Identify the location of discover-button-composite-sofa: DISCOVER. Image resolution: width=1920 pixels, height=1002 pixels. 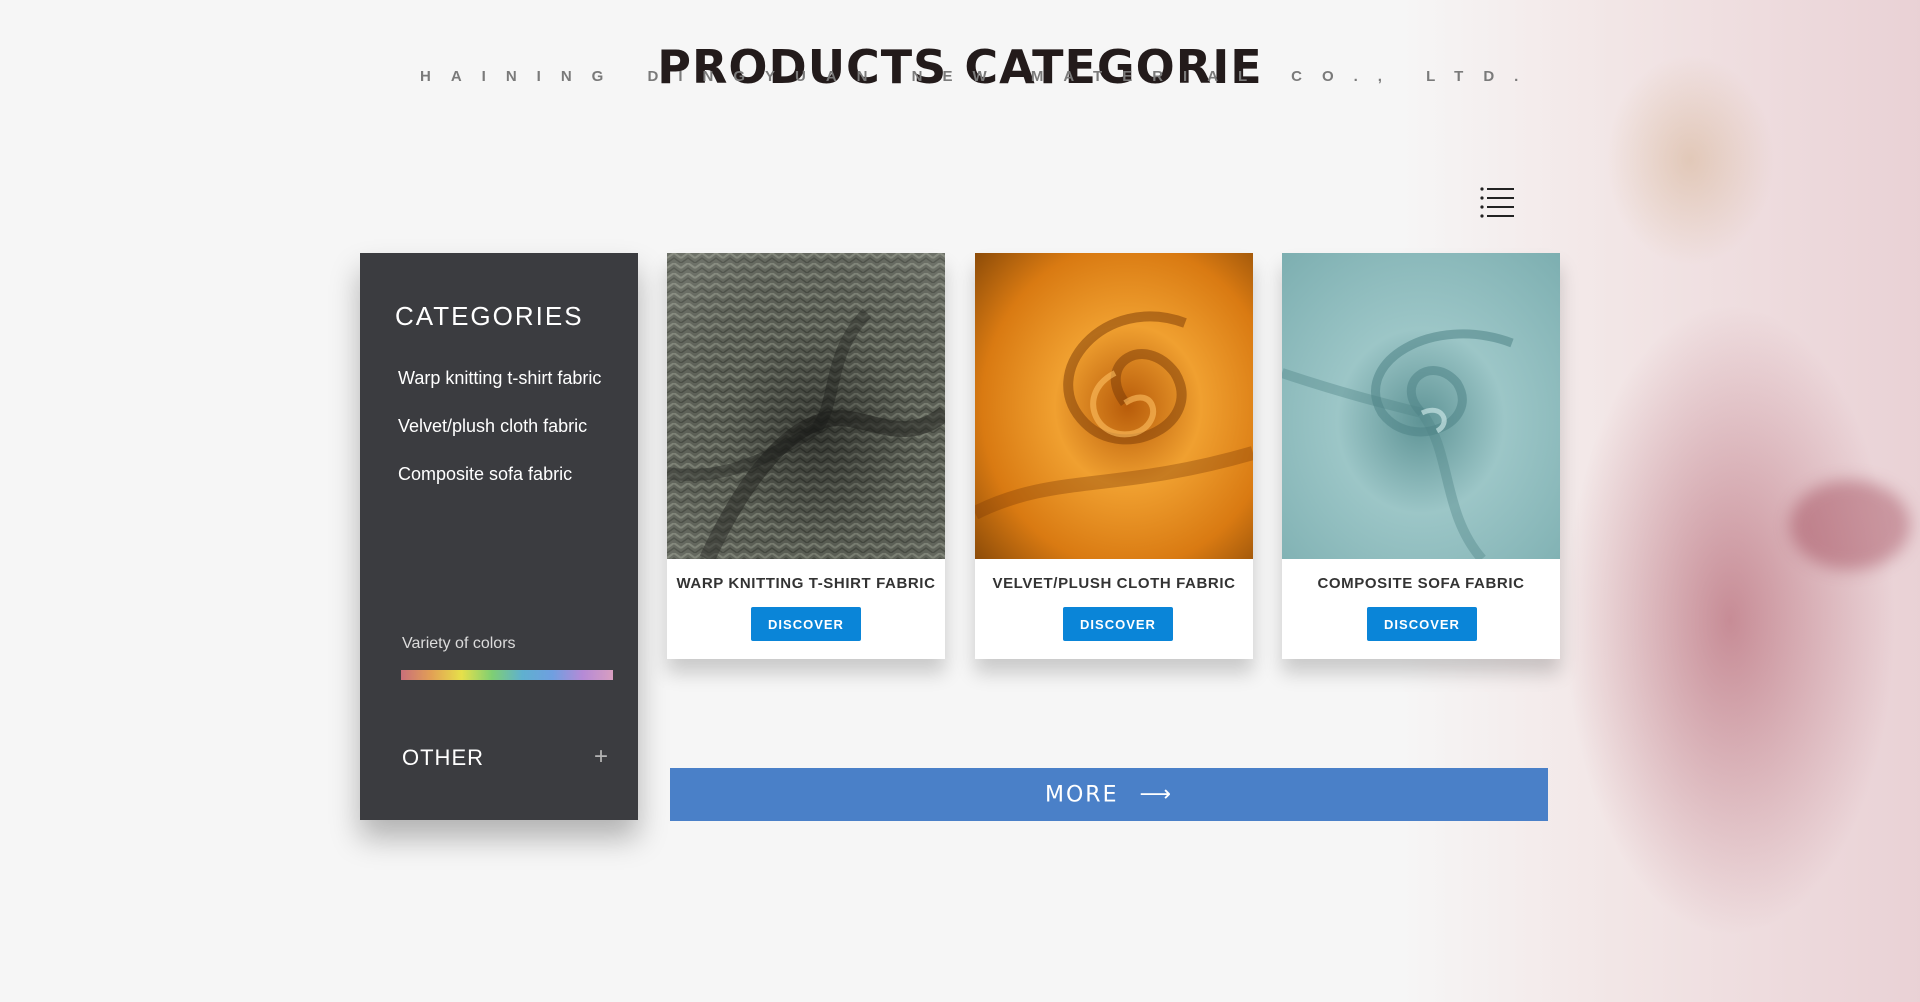
(1422, 624).